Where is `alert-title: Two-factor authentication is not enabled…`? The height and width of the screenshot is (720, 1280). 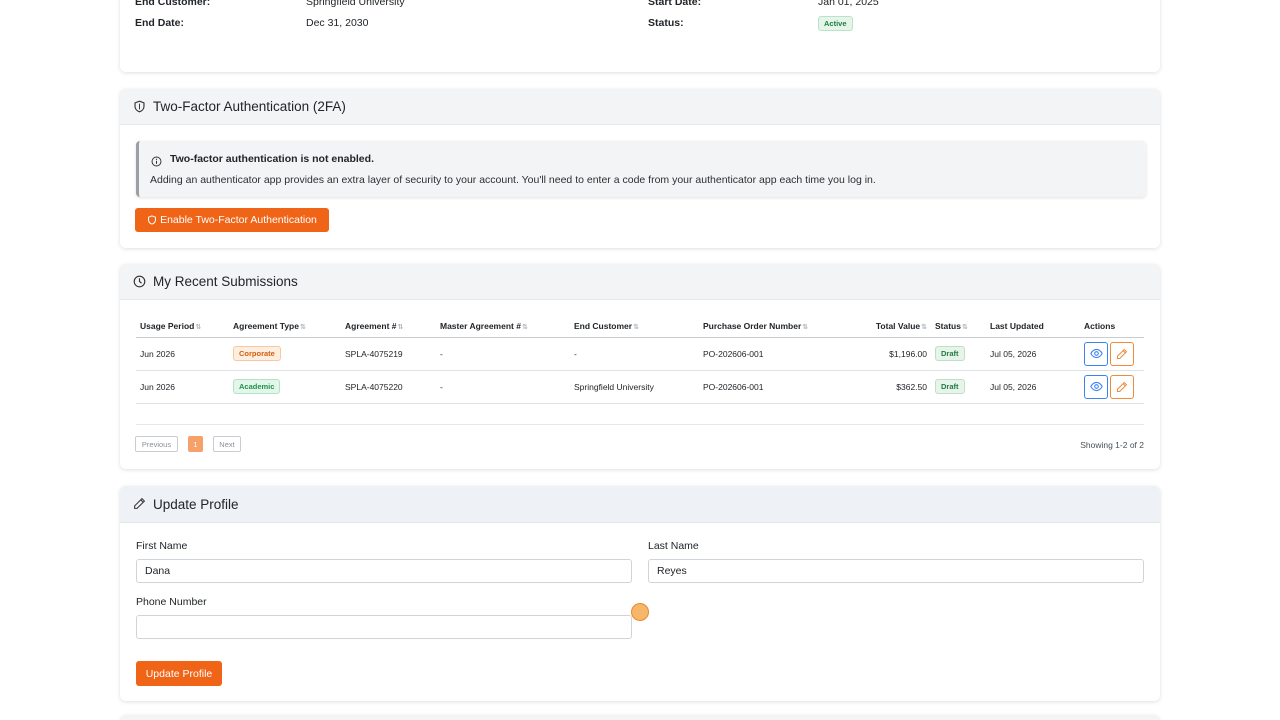
alert-title: Two-factor authentication is not enabled… is located at coordinates (272, 159).